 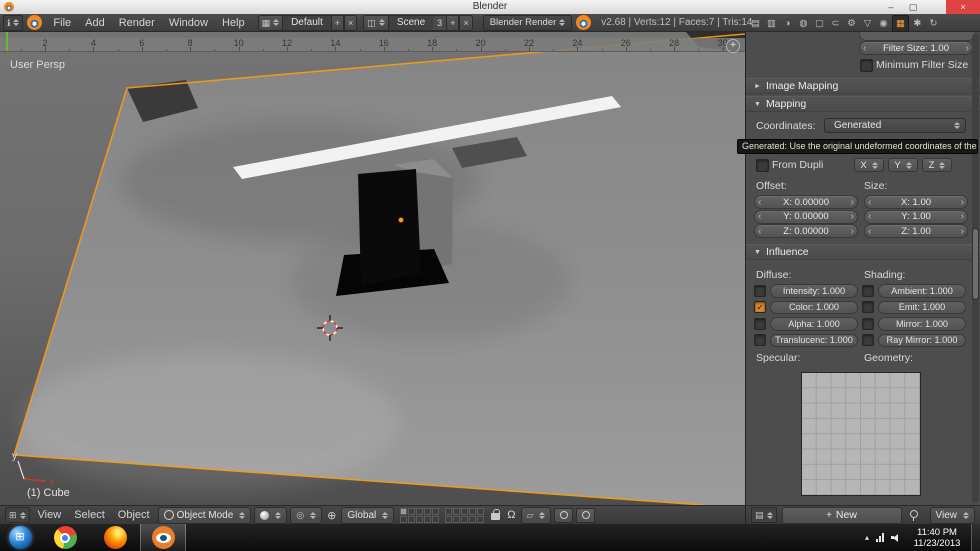 What do you see at coordinates (917, 23) in the screenshot?
I see `particles-tab-icon: ✱` at bounding box center [917, 23].